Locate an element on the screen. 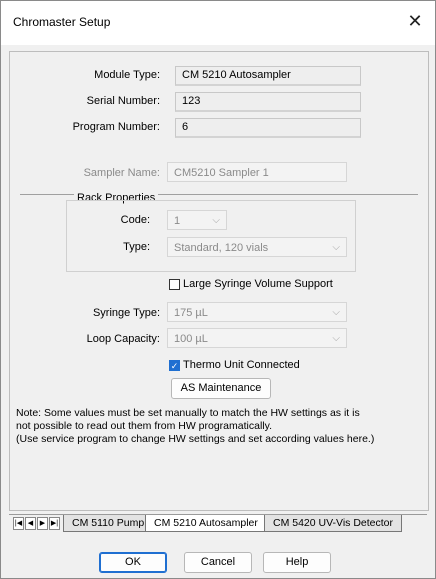  rack-type-value: Standard, 120 vials is located at coordinates (221, 248).